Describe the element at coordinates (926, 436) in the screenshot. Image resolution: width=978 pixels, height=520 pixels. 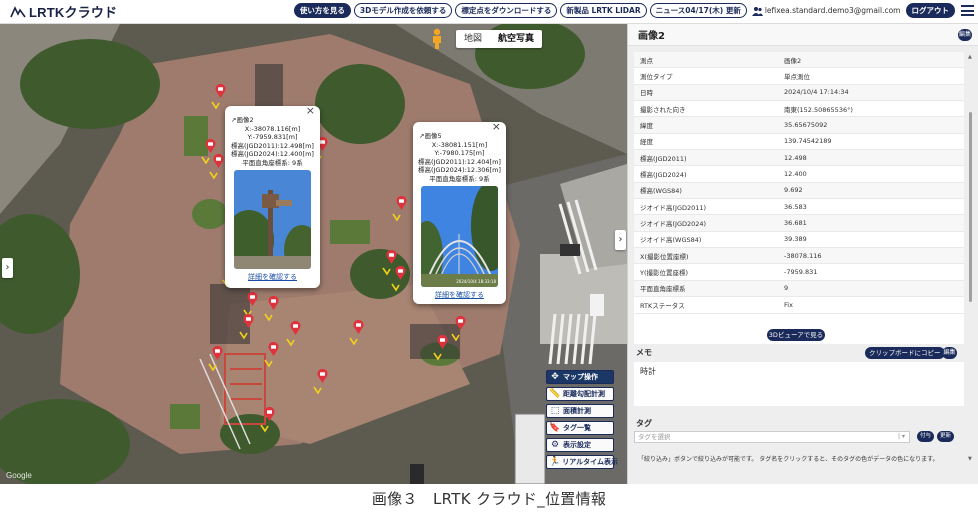
I see `add-tag-button: 付与` at that location.